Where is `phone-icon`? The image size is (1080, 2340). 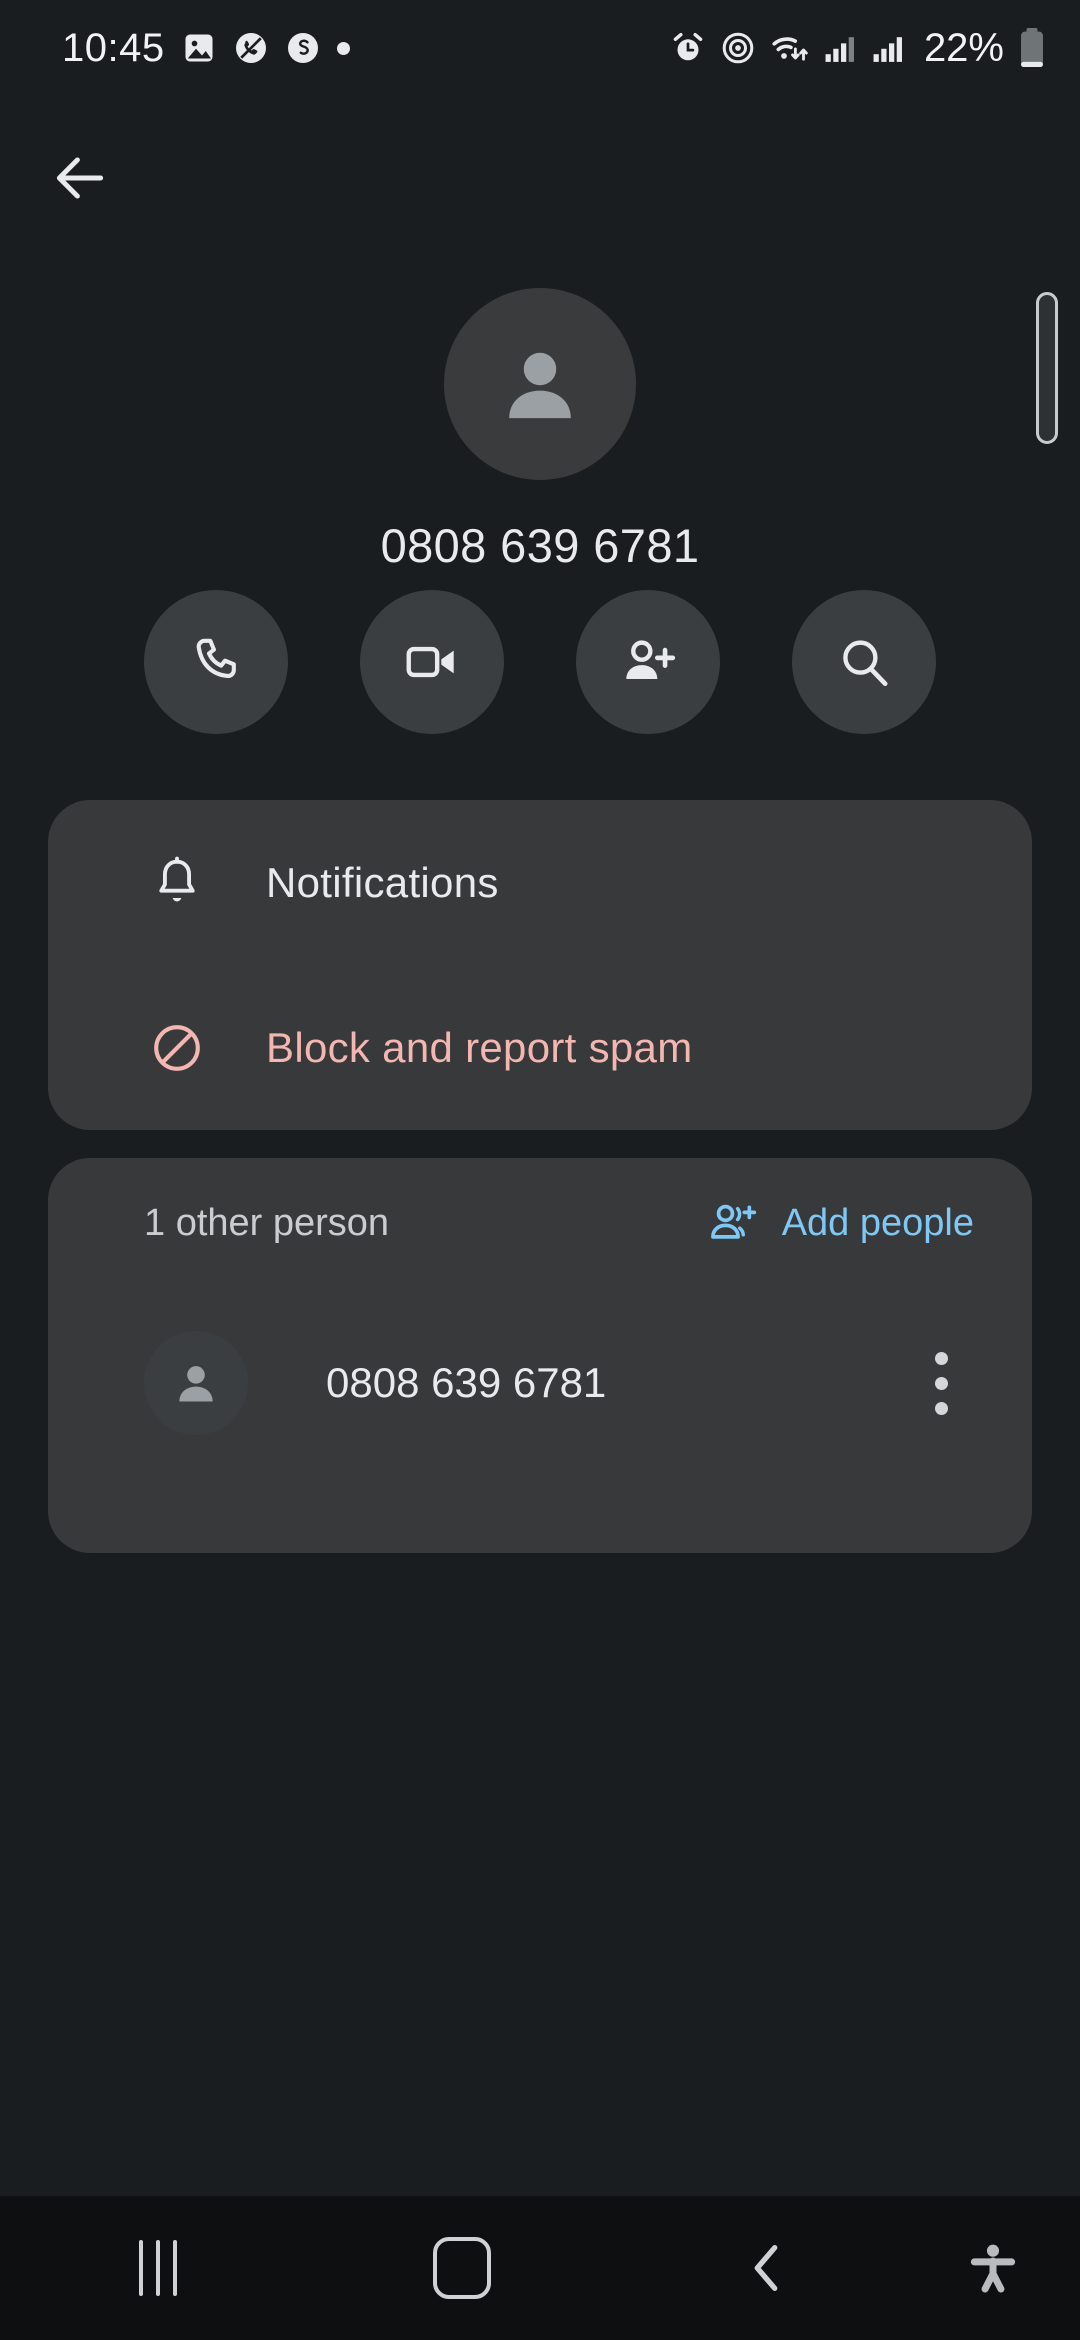 phone-icon is located at coordinates (216, 662).